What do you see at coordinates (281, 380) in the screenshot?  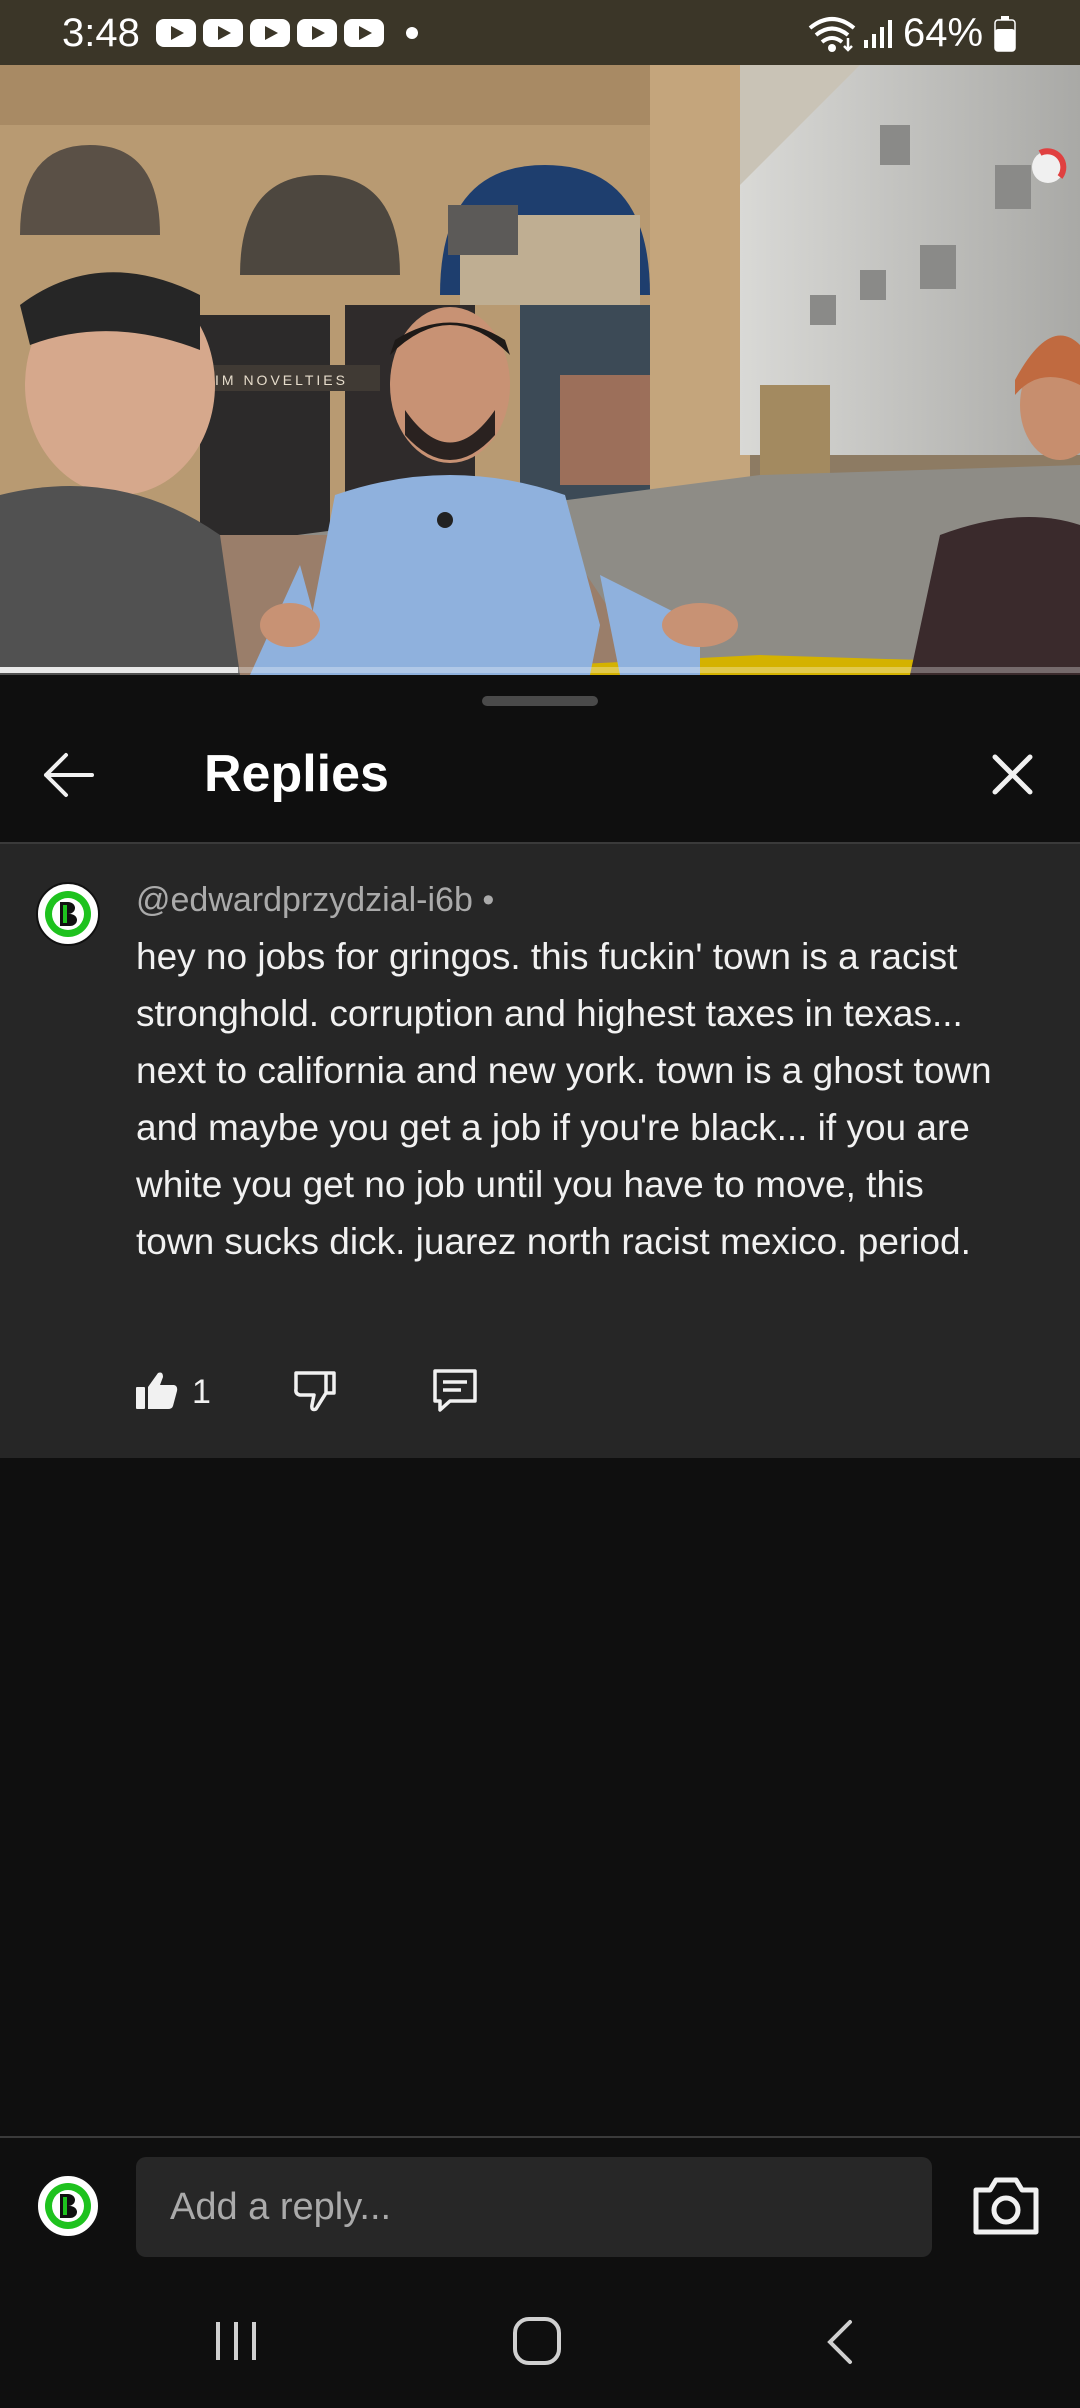 I see `storefront-sign: IM NOVELTIES` at bounding box center [281, 380].